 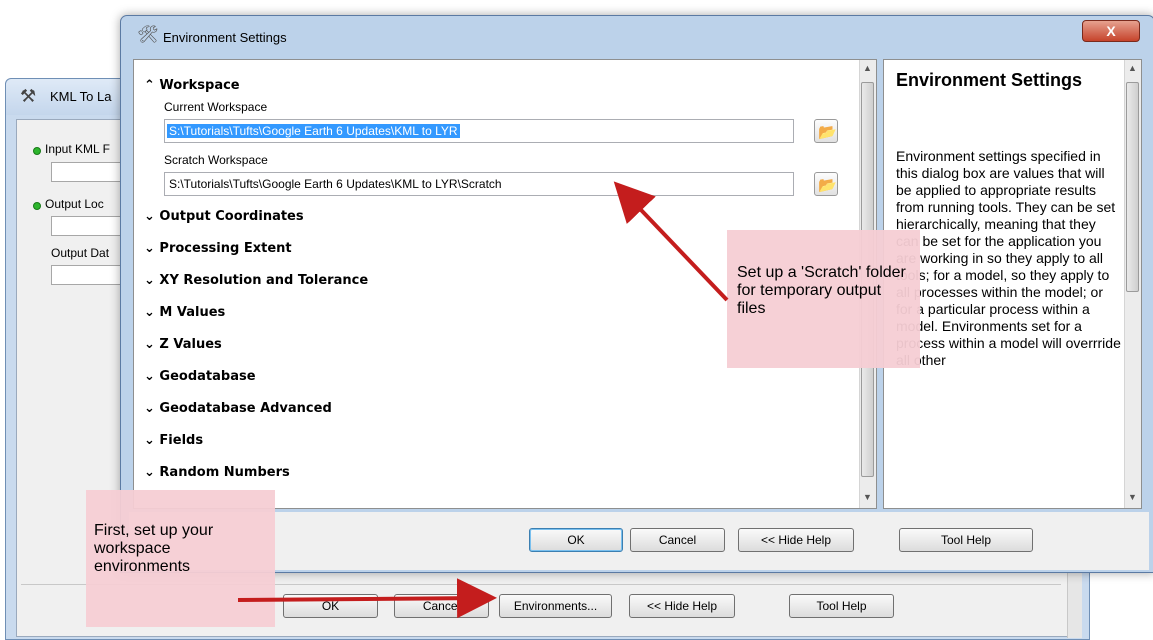 I want to click on environments-arrow, so click(x=367, y=598).